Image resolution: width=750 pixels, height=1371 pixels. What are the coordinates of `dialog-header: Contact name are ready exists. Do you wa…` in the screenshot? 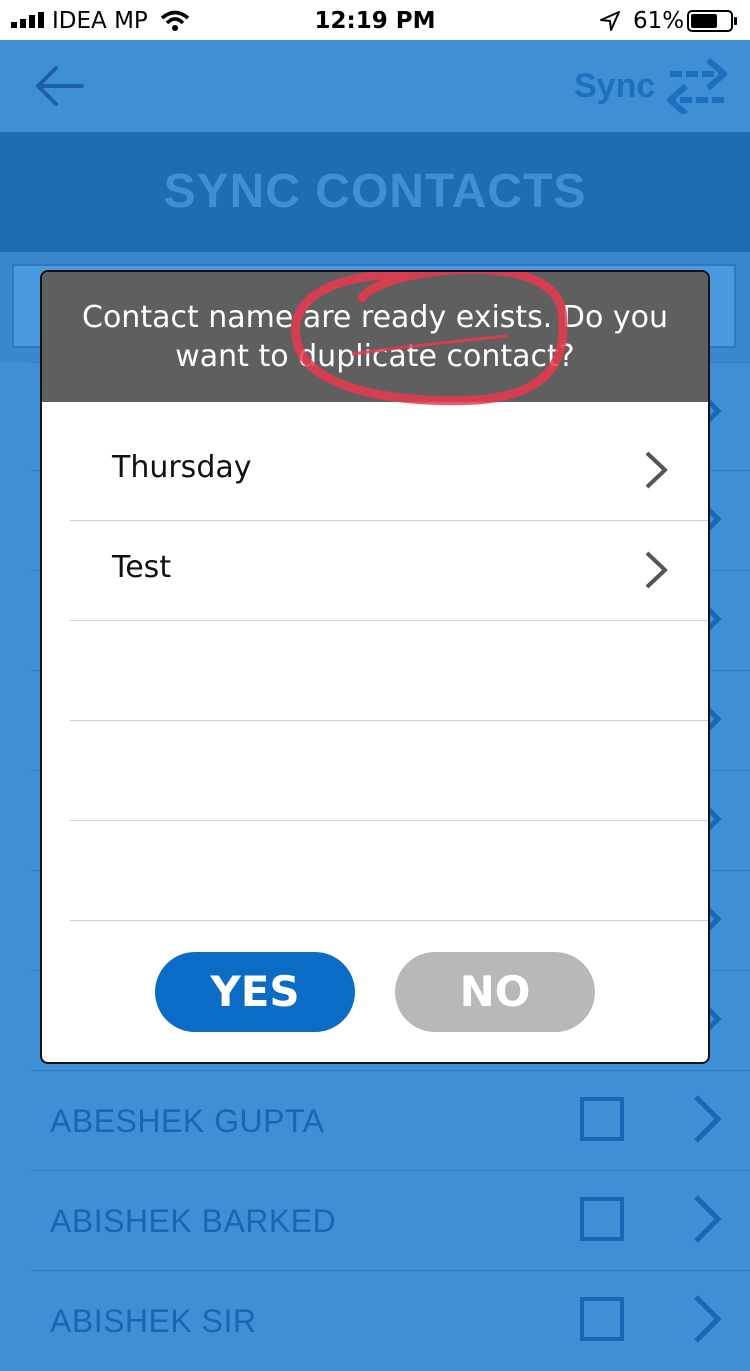 It's located at (375, 339).